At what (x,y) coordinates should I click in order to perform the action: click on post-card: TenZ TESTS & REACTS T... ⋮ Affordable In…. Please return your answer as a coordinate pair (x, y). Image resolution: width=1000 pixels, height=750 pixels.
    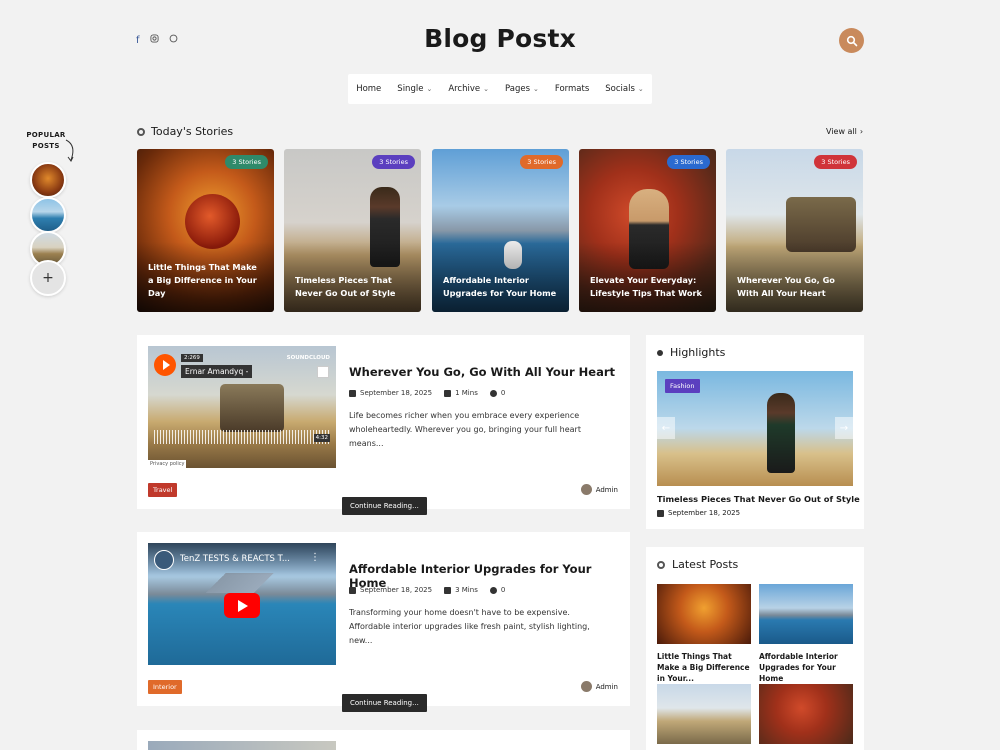
    Looking at the image, I should click on (383, 622).